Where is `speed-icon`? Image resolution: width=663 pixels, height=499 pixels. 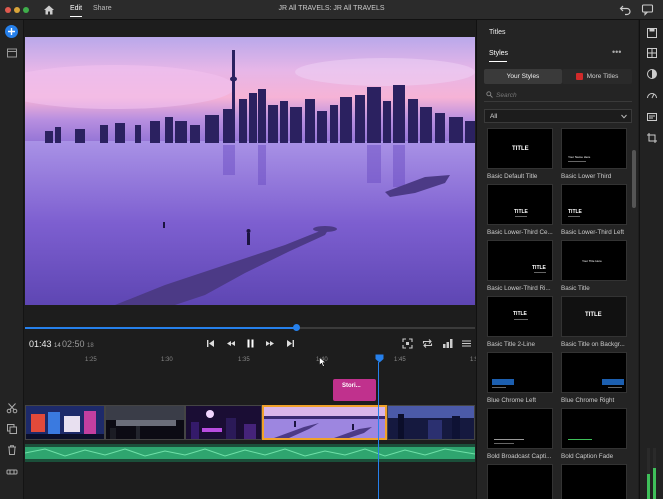 speed-icon is located at coordinates (652, 95).